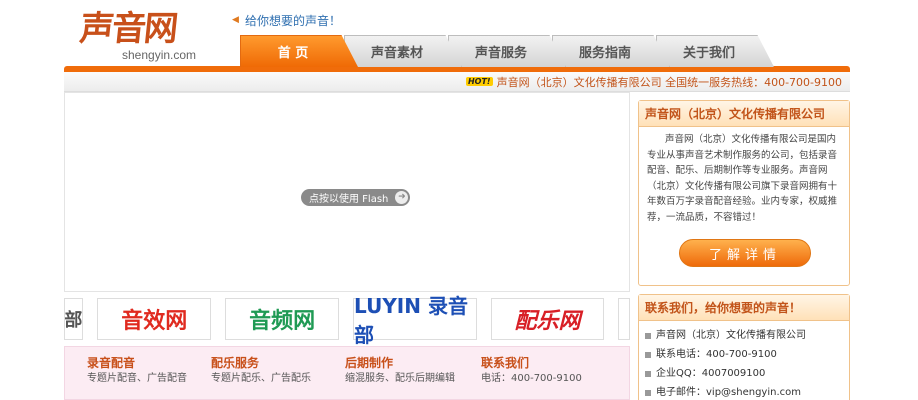  Describe the element at coordinates (479, 81) in the screenshot. I see `hot-badge: HOT!` at that location.